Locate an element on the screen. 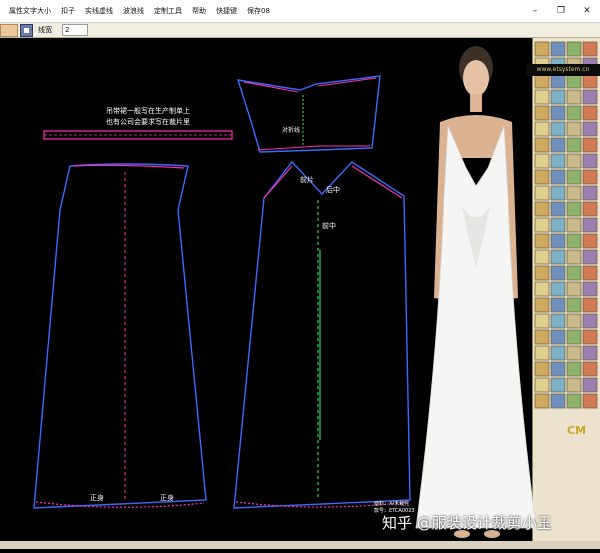 The image size is (600, 553). menu-line-style: 实线虚线 is located at coordinates (99, 11).